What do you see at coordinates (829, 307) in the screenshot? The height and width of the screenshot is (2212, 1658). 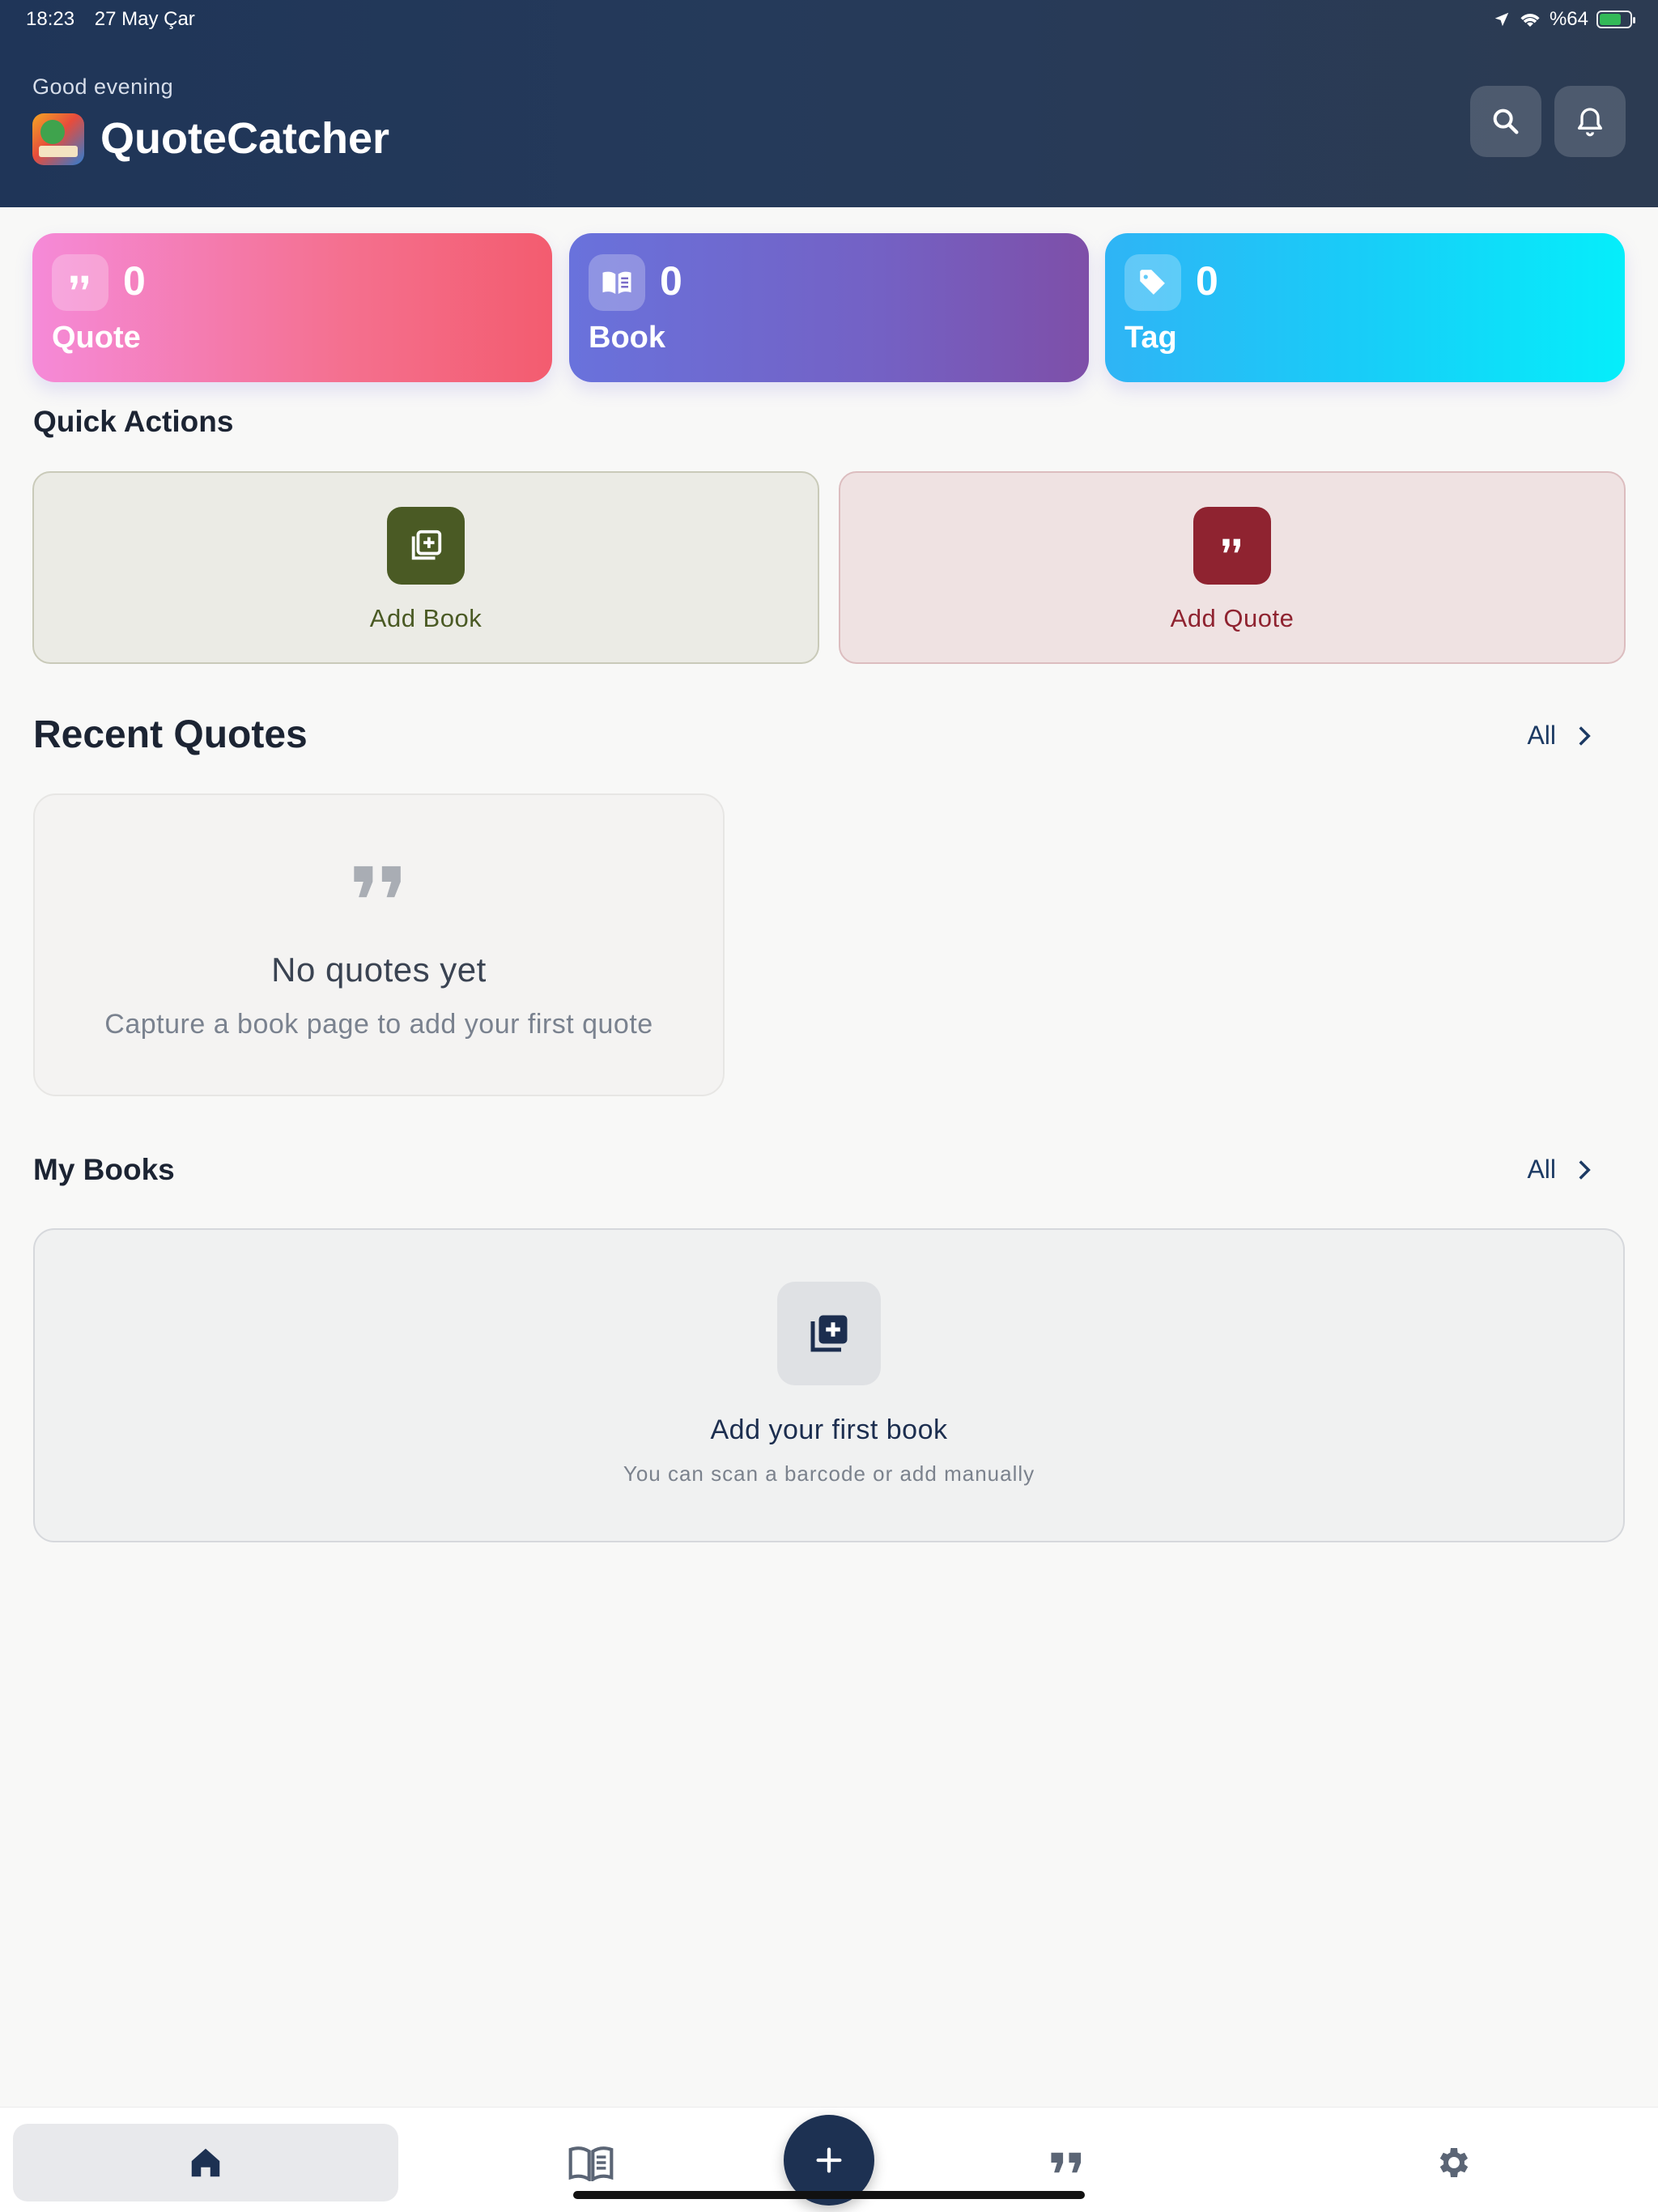 I see `stat-card-books: 0 Book` at bounding box center [829, 307].